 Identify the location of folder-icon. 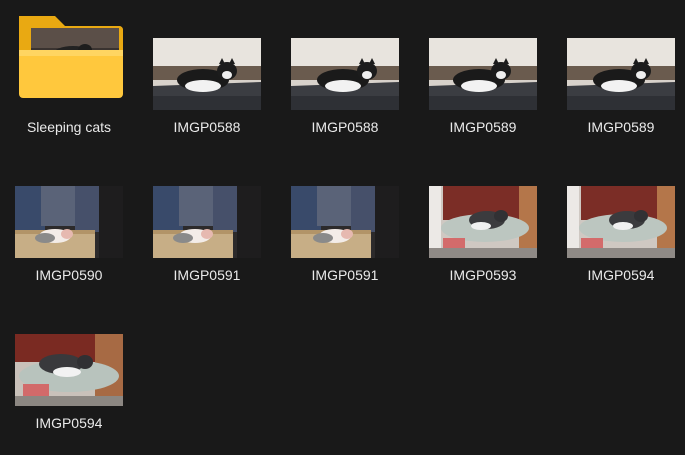
(69, 57).